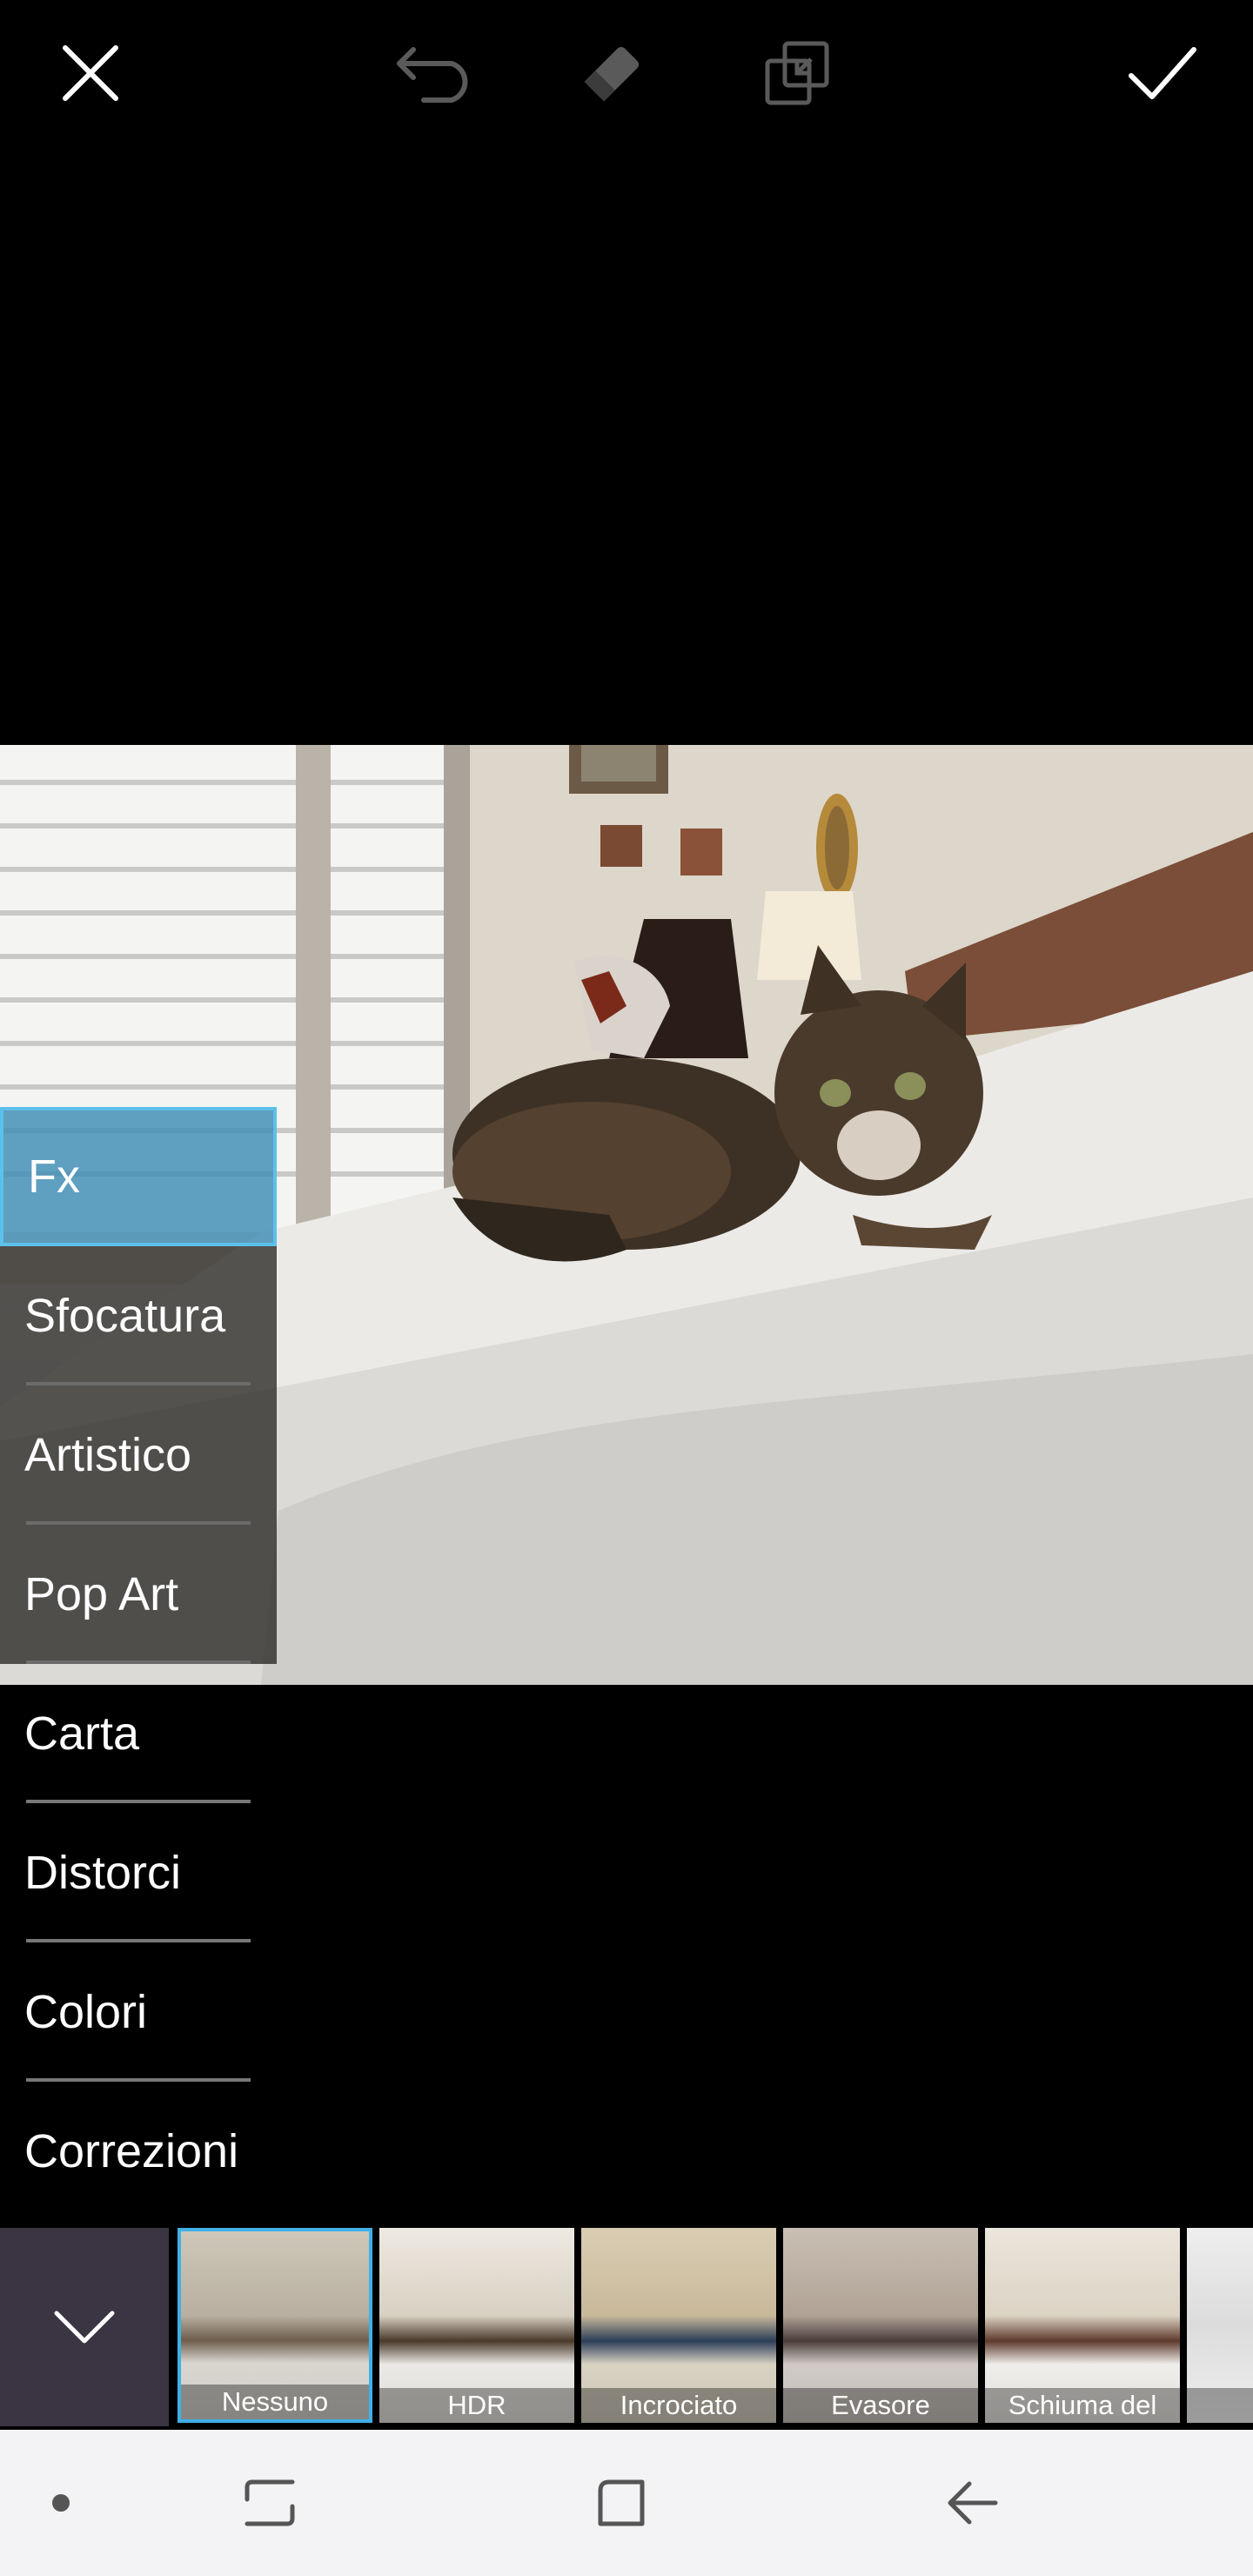 The height and width of the screenshot is (2576, 1253). I want to click on category-label: Artistico, so click(108, 1455).